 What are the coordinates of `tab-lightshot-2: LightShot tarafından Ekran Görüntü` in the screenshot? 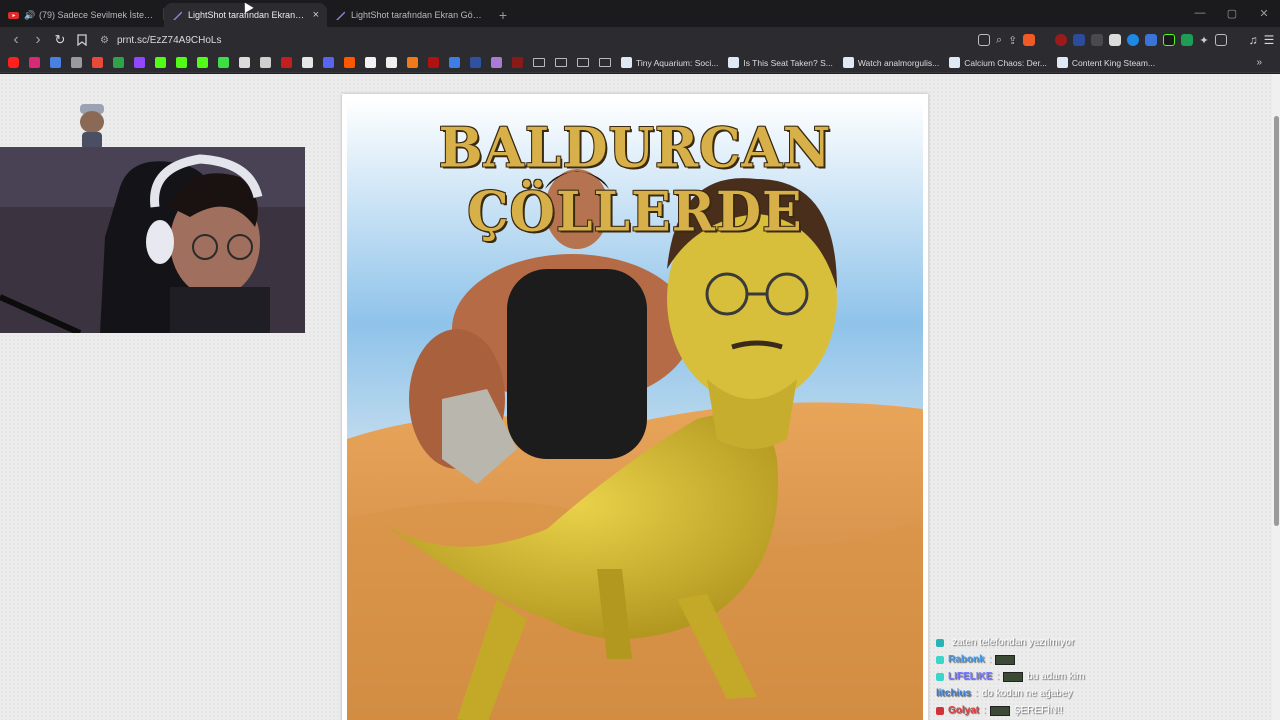 It's located at (408, 15).